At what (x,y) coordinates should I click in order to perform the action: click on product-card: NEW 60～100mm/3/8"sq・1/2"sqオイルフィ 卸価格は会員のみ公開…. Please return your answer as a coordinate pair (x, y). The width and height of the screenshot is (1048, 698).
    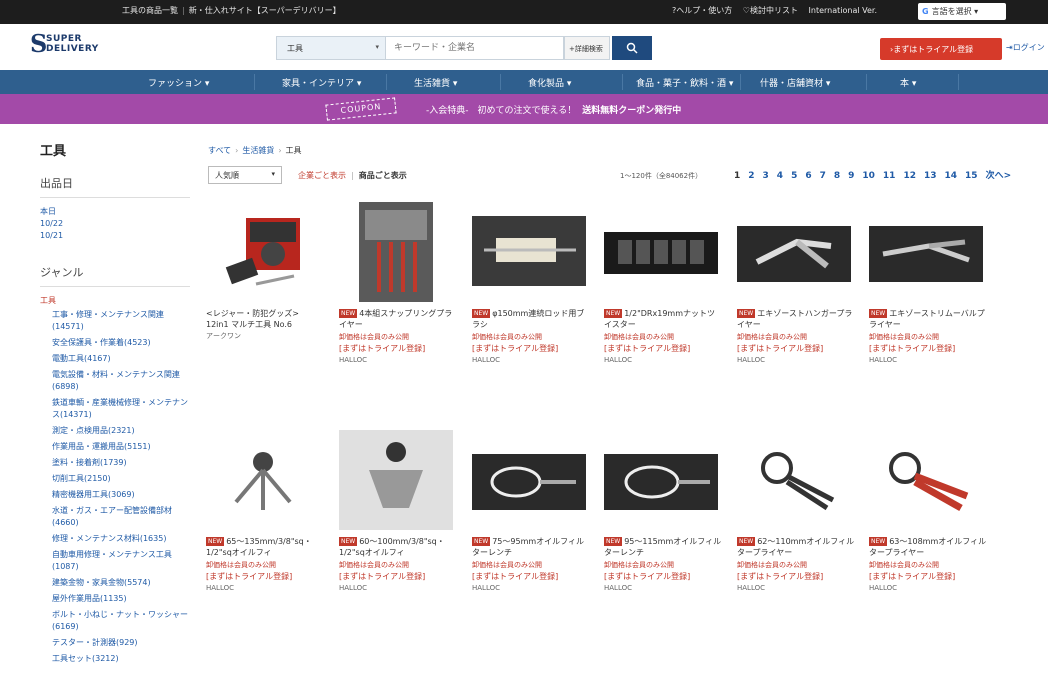
    Looking at the image, I should click on (398, 512).